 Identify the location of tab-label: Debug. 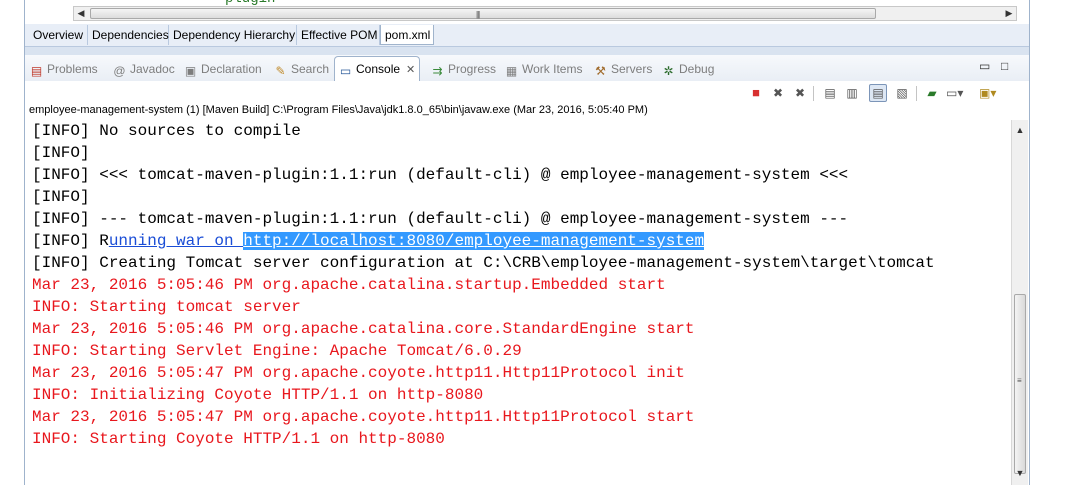
(697, 69).